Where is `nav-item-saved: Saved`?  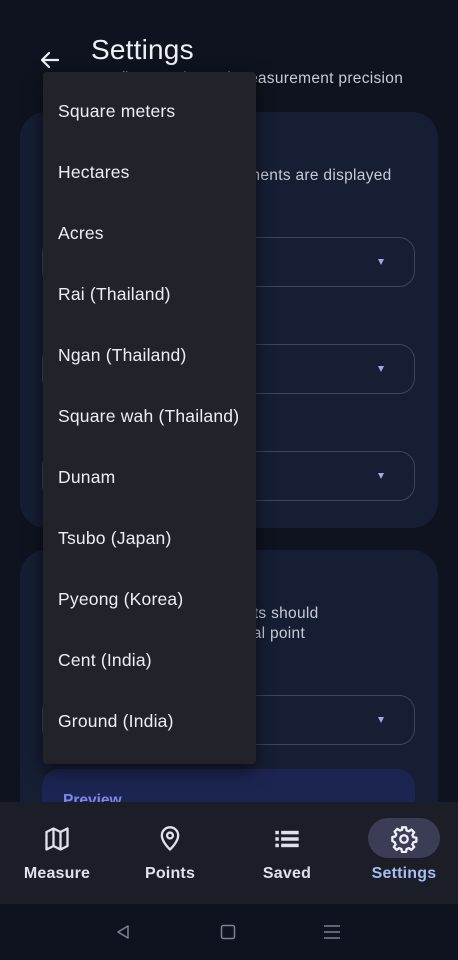
nav-item-saved: Saved is located at coordinates (287, 853).